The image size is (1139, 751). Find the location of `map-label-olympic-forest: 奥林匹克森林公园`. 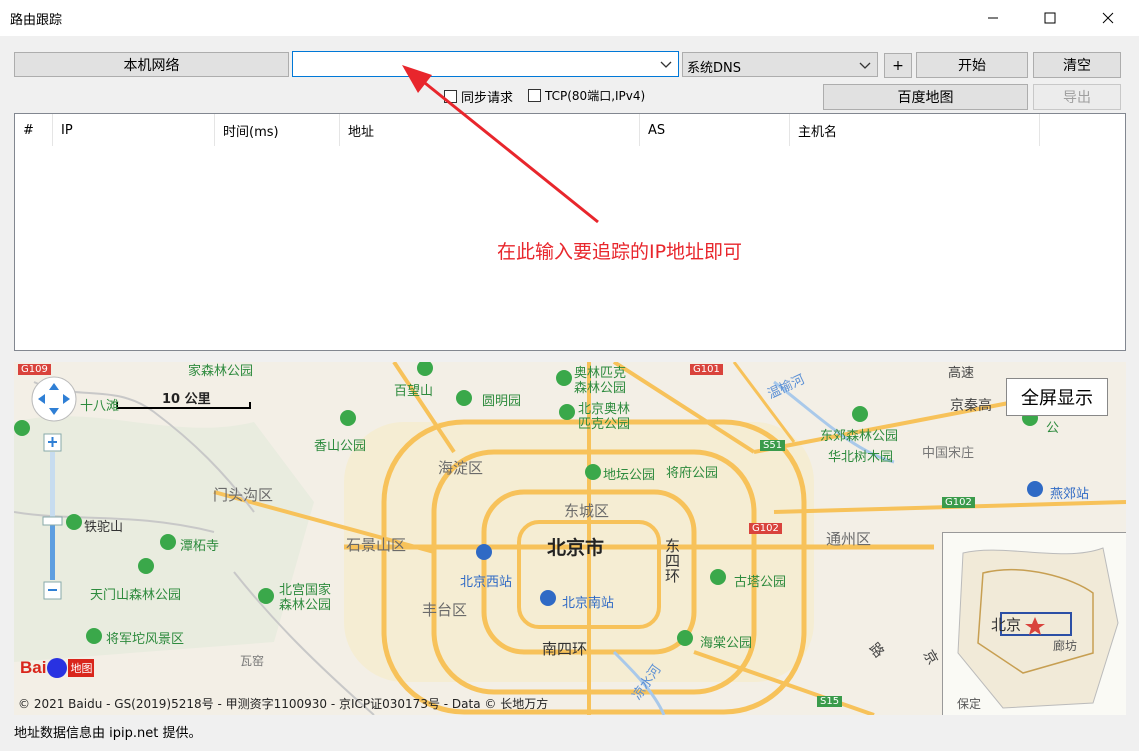

map-label-olympic-forest: 奥林匹克森林公园 is located at coordinates (606, 381).